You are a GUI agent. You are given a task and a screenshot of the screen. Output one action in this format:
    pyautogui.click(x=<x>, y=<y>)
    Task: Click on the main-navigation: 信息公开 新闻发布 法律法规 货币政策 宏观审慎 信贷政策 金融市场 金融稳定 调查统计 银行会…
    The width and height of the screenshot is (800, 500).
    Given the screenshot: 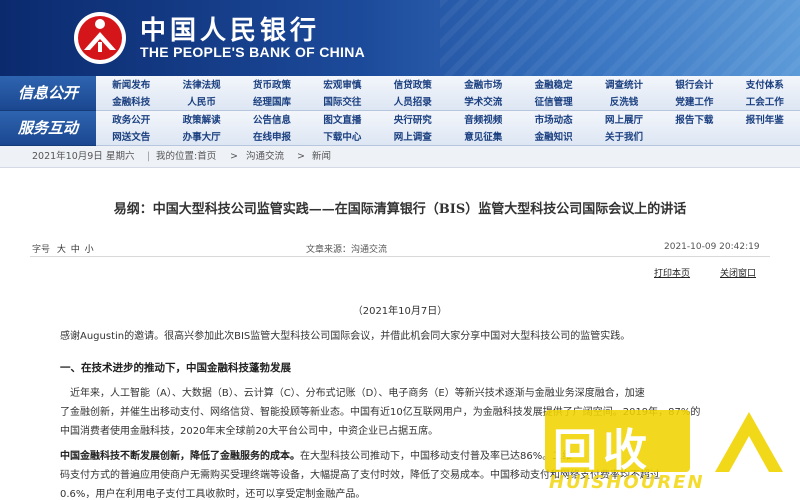 What is the action you would take?
    pyautogui.click(x=400, y=111)
    